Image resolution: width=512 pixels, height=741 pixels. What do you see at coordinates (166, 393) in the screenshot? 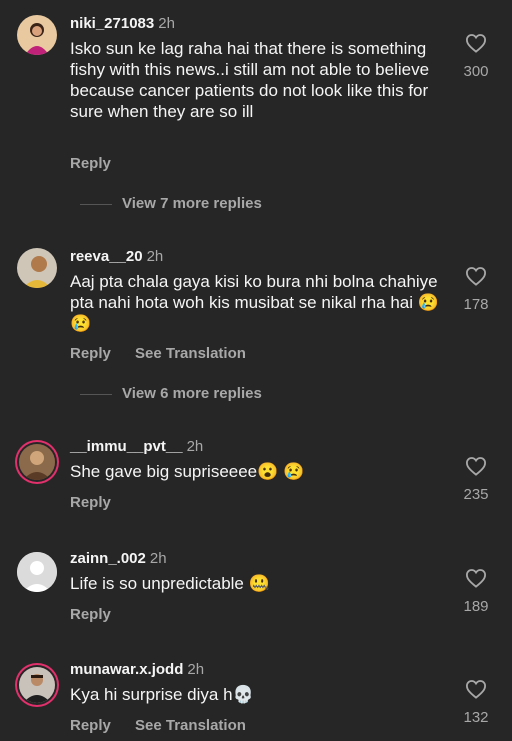
I see `view-replies-button: View 6 more replies` at bounding box center [166, 393].